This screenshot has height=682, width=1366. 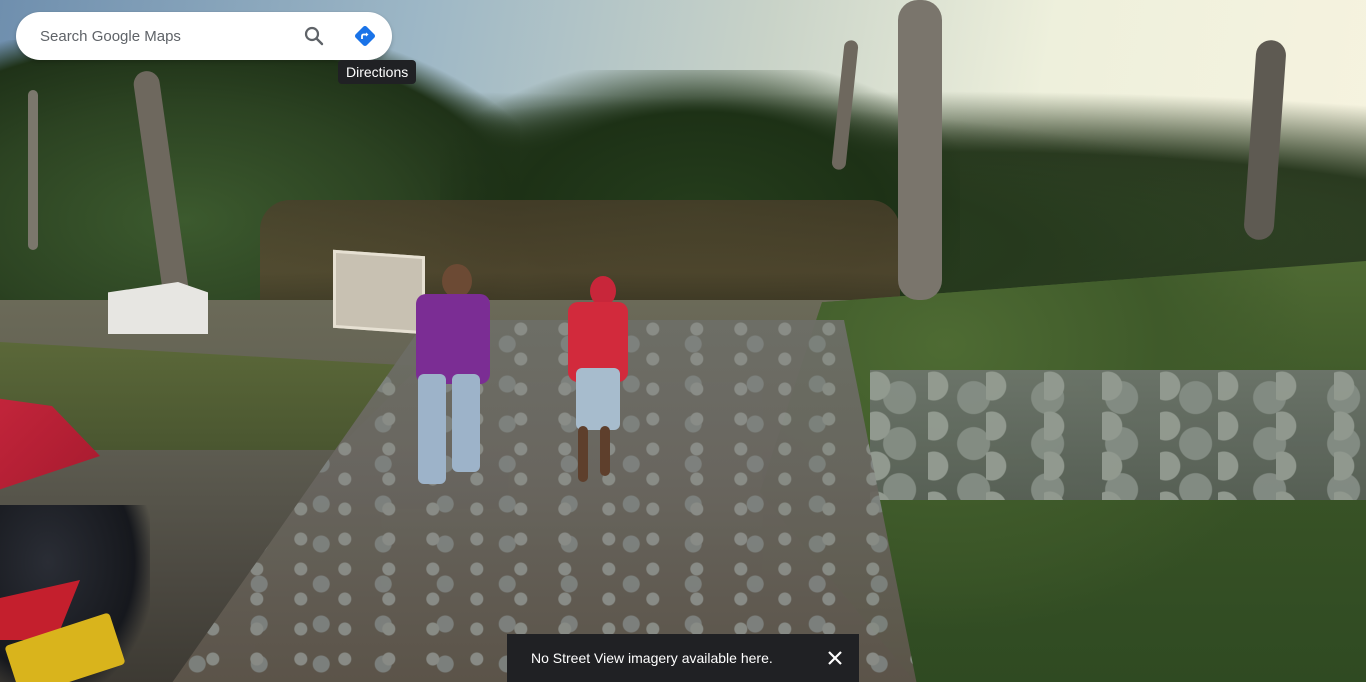 I want to click on search-button, so click(x=314, y=36).